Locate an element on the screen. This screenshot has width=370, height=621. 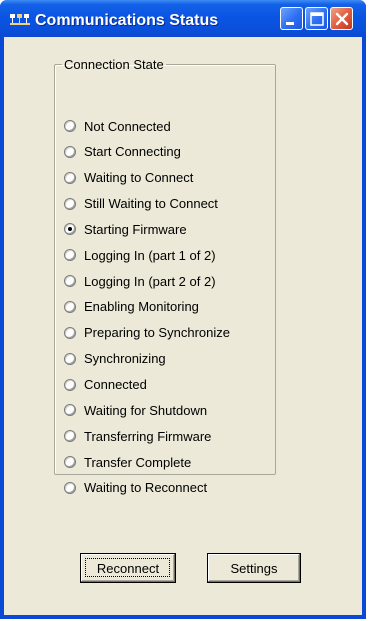
minimize-button is located at coordinates (291, 18).